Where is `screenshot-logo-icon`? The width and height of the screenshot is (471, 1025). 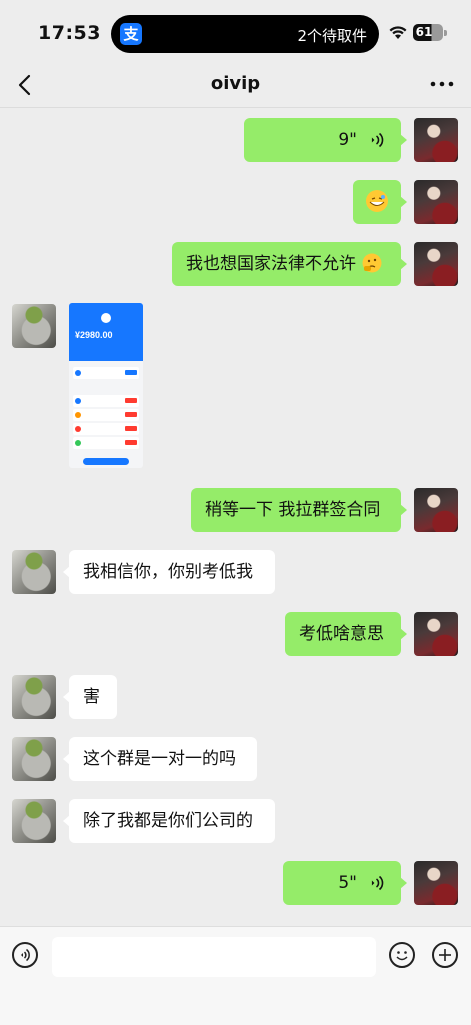
screenshot-logo-icon is located at coordinates (106, 318).